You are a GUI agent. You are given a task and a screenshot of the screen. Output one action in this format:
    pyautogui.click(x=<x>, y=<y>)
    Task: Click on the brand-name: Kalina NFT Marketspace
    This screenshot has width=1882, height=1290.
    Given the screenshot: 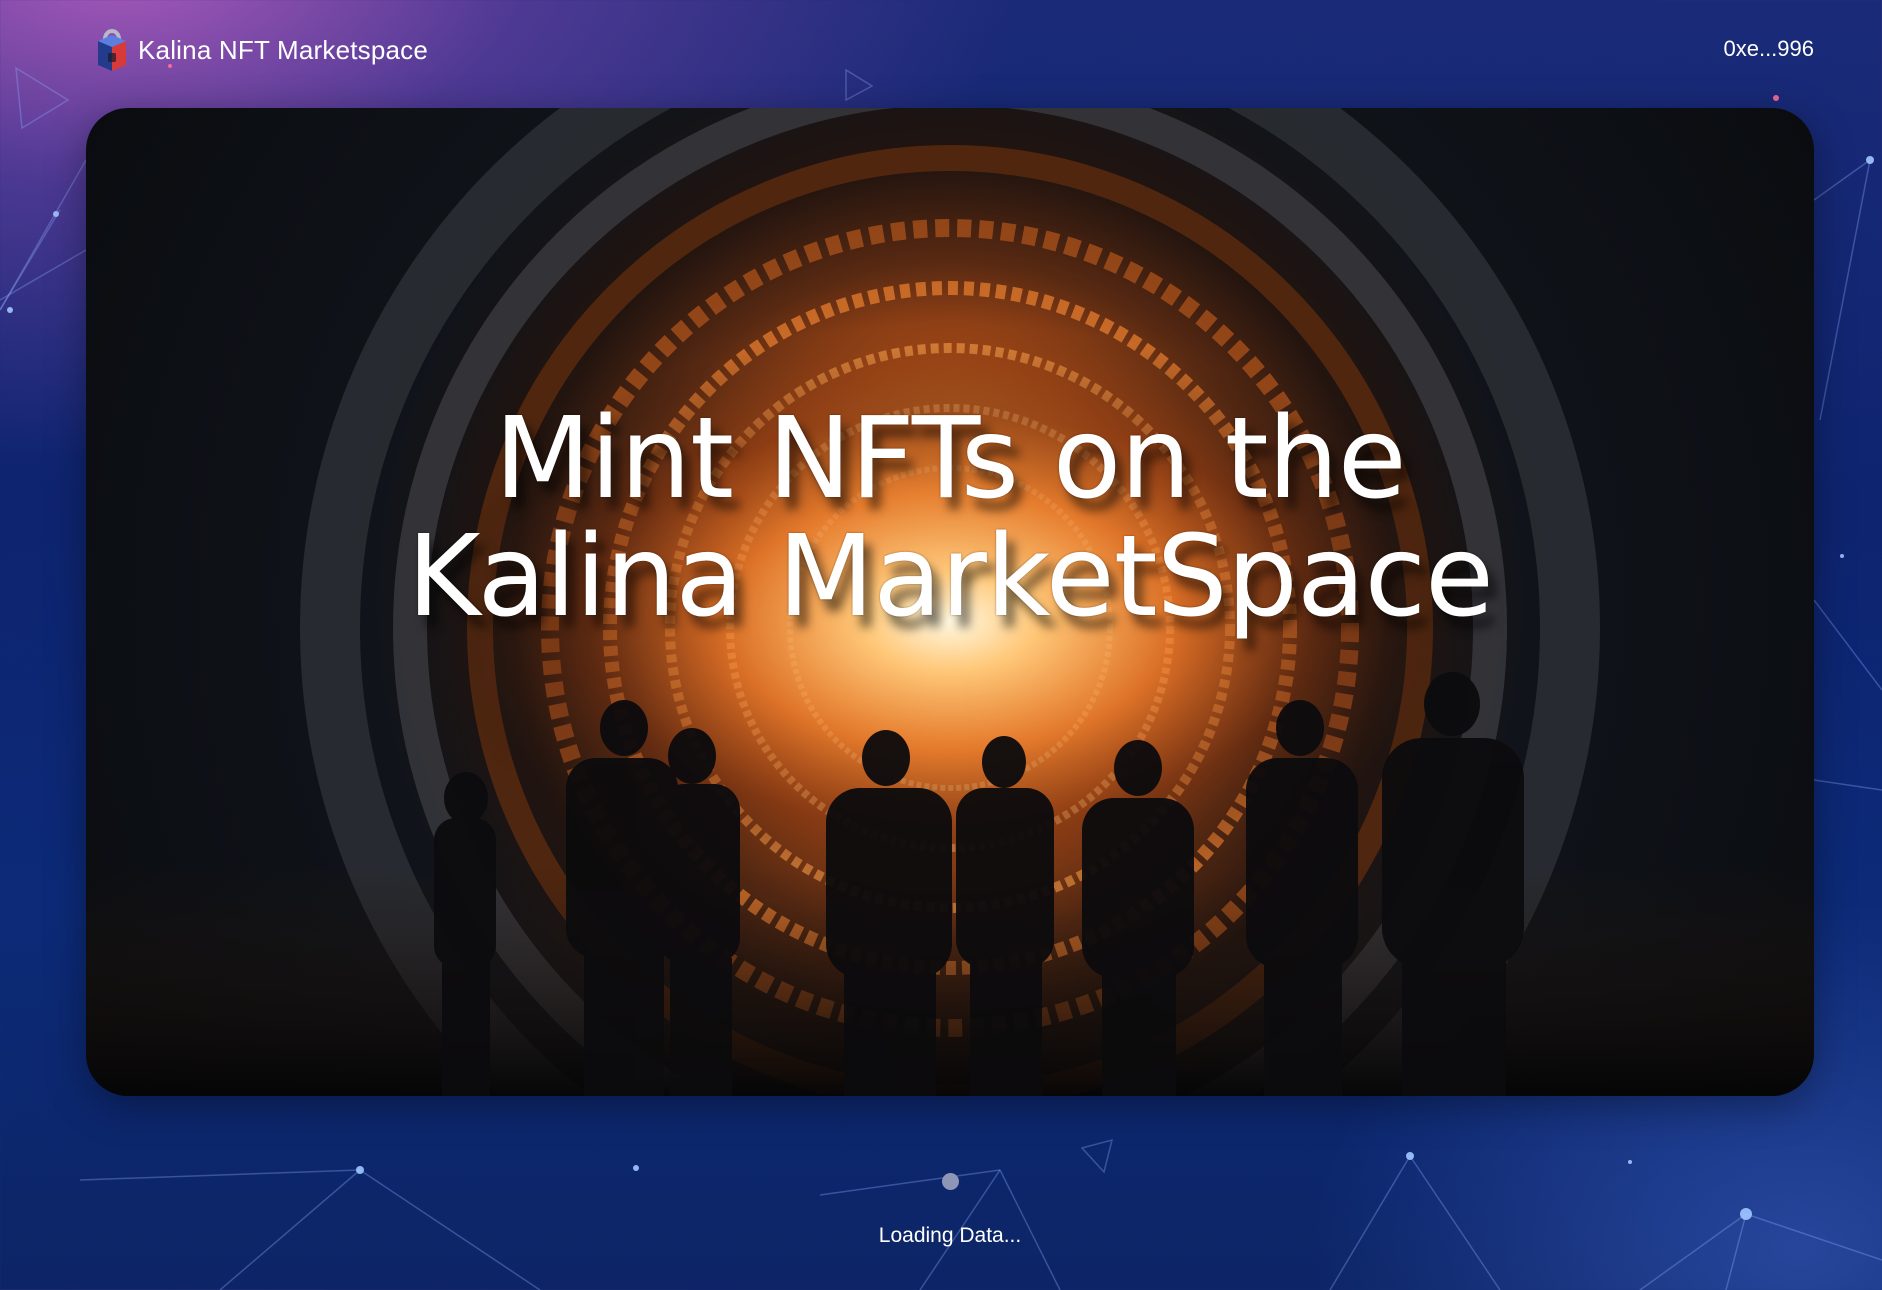 What is the action you would take?
    pyautogui.click(x=283, y=49)
    